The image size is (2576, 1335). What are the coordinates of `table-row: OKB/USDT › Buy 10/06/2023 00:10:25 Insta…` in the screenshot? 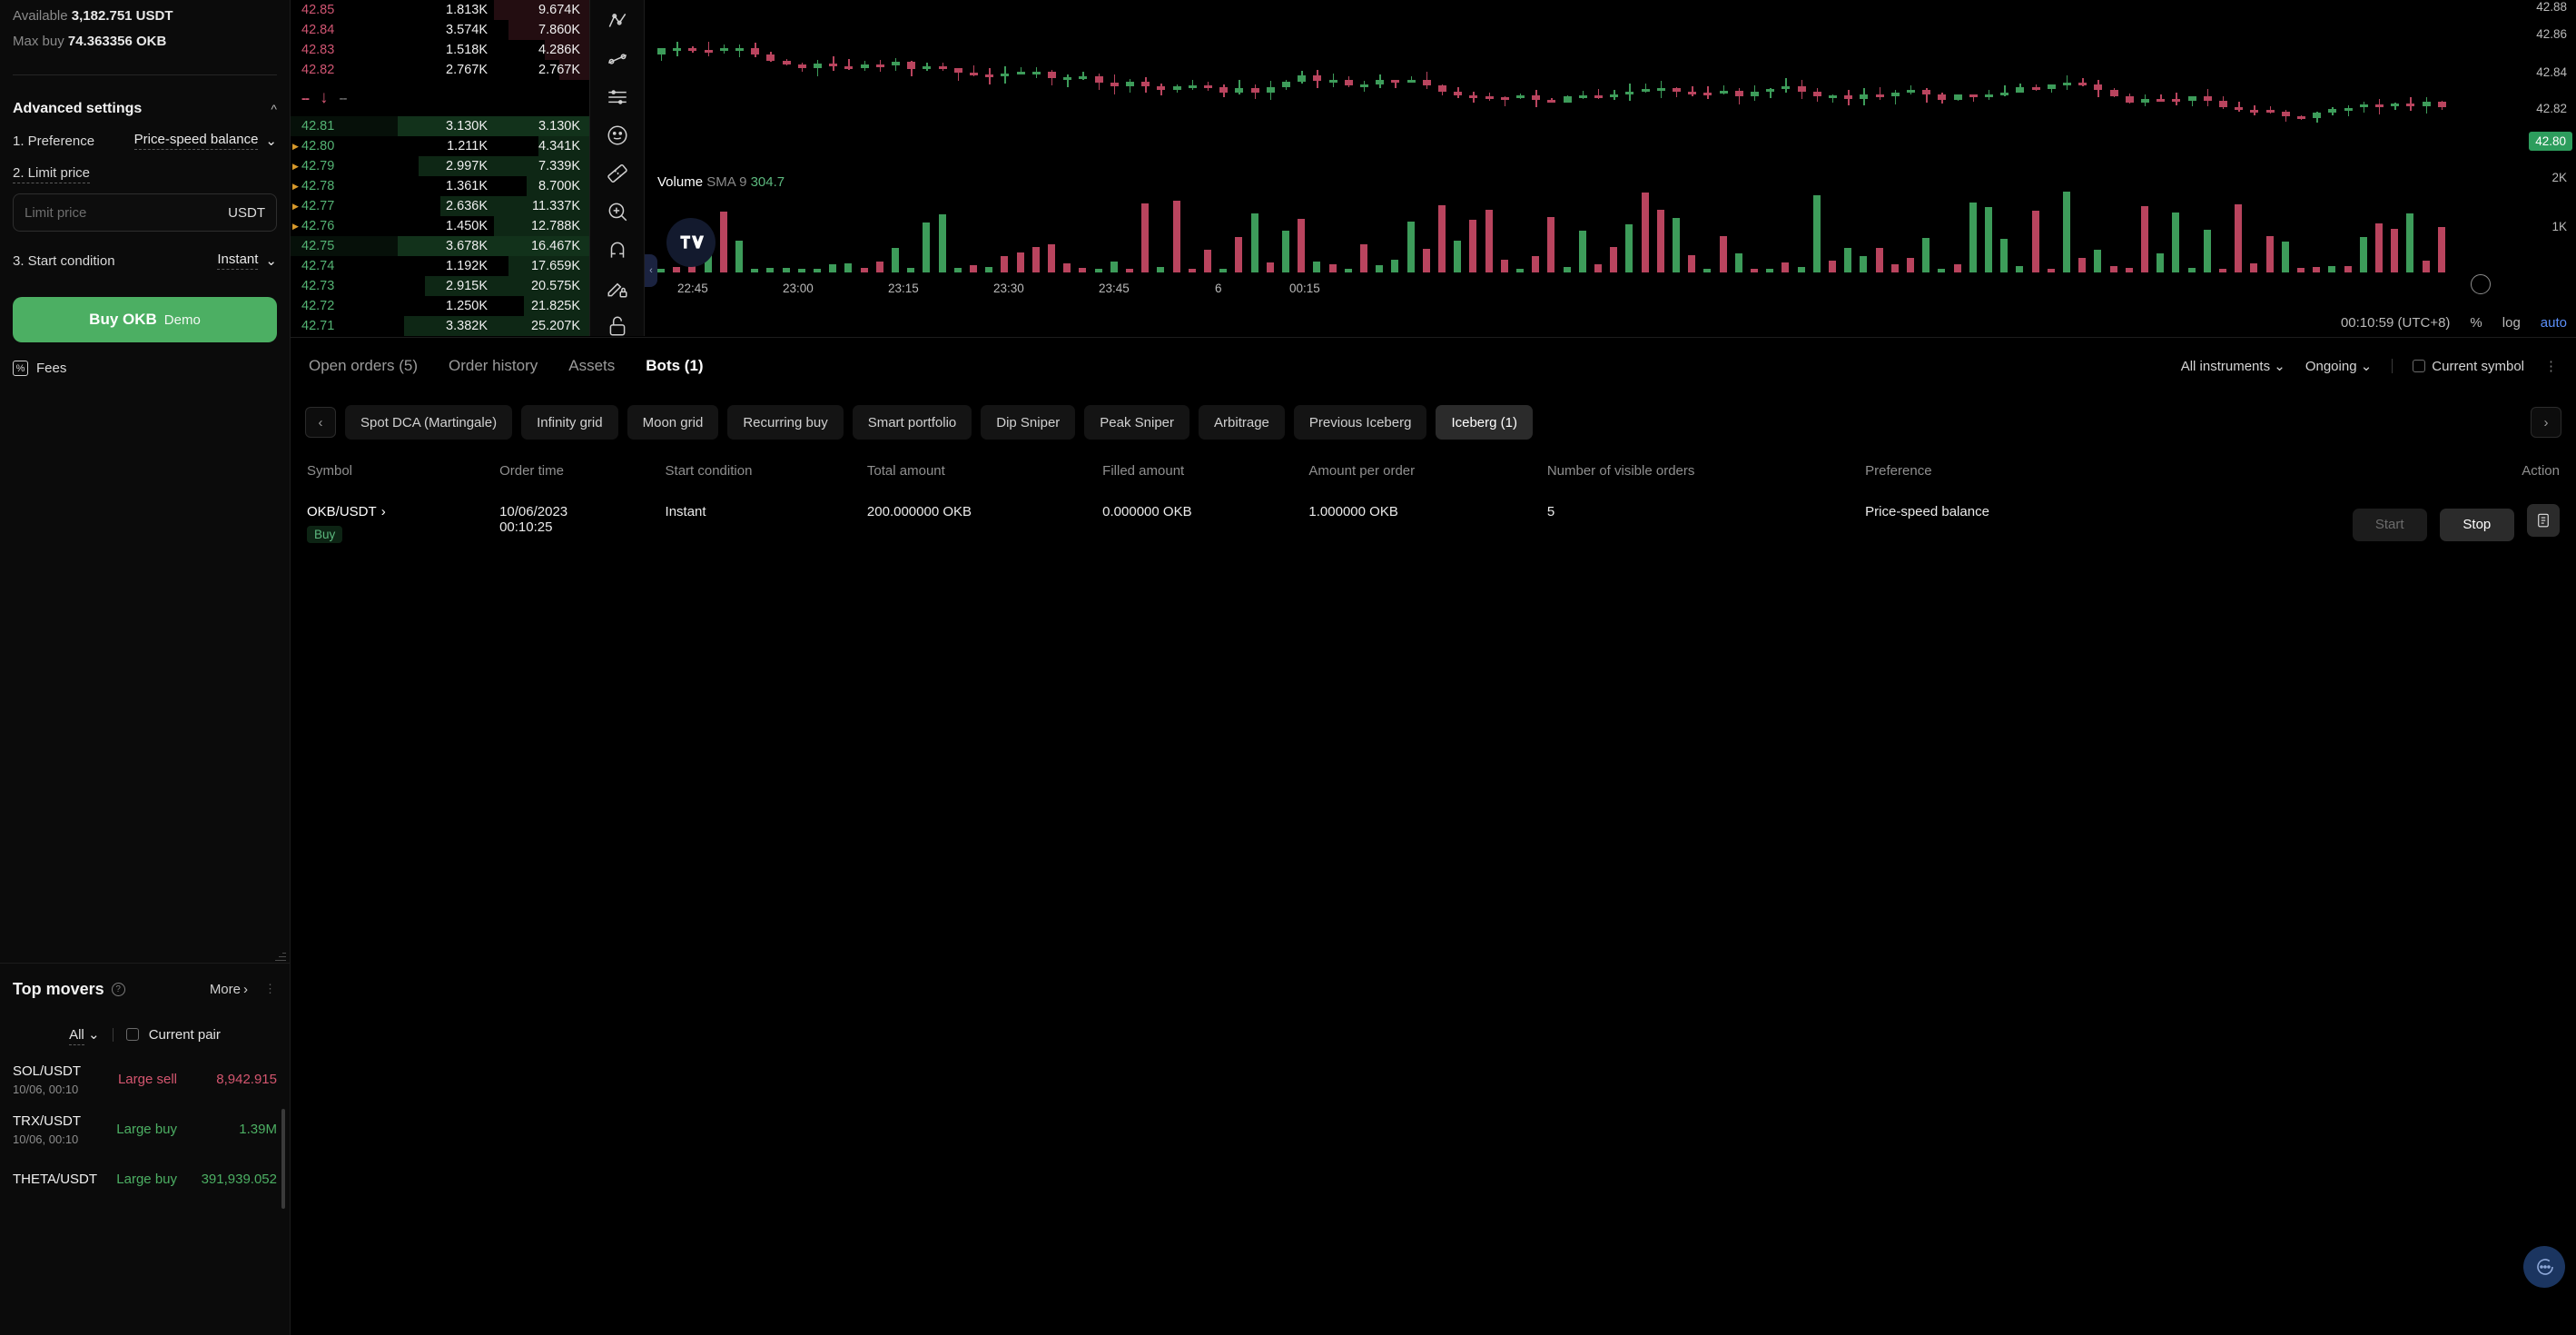 It's located at (1433, 523).